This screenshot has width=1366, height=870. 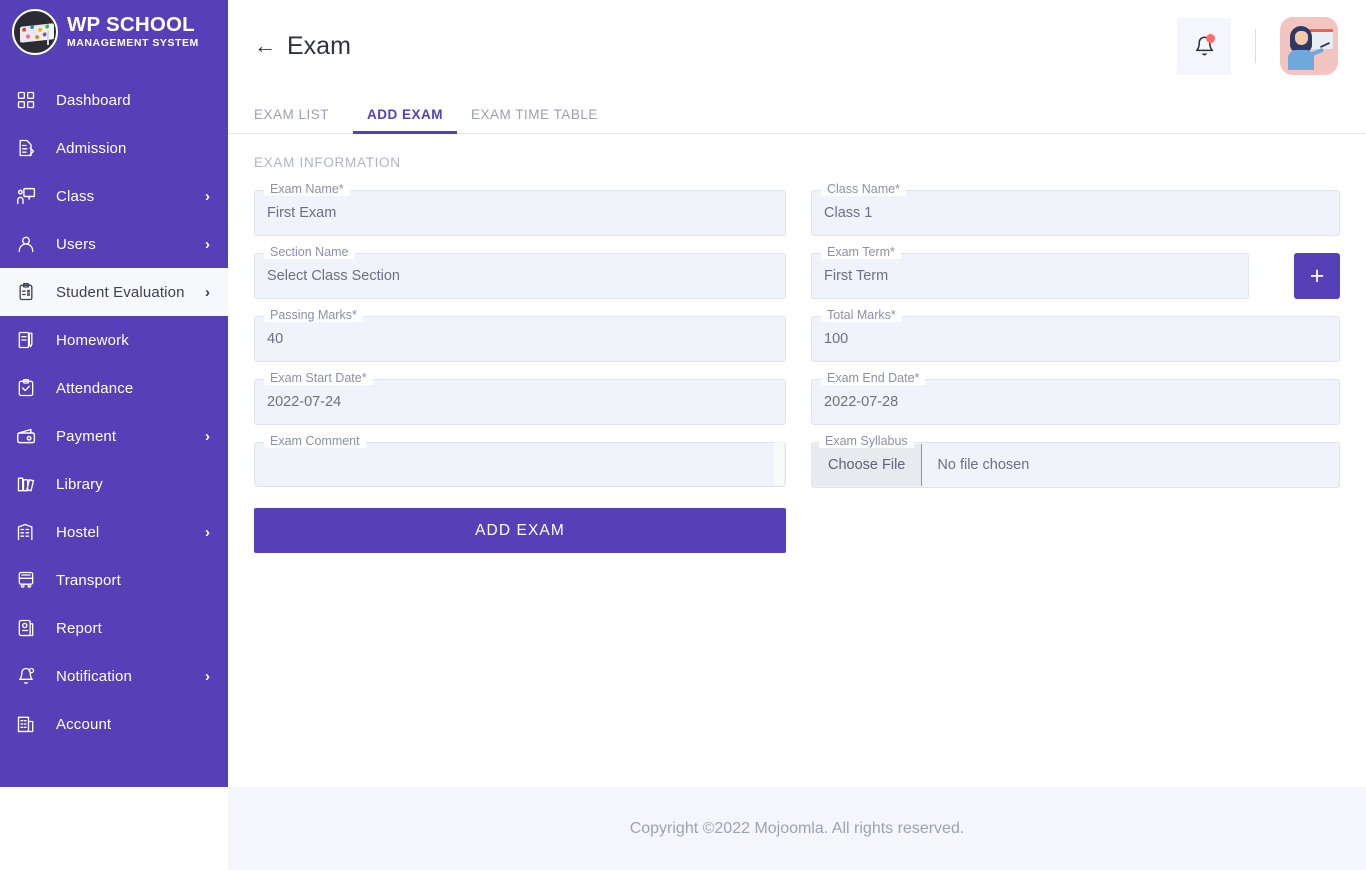 What do you see at coordinates (26, 148) in the screenshot?
I see `document-pen-icon` at bounding box center [26, 148].